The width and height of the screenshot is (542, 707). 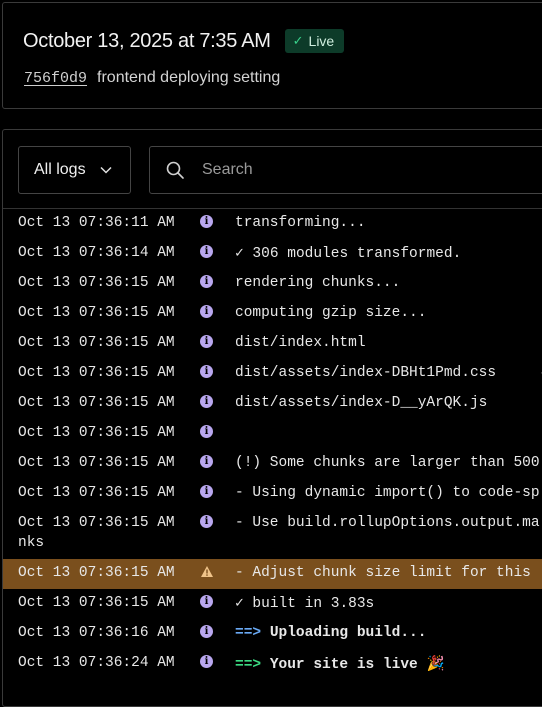 I want to click on log-message-text: ✓ built in 3.83s, so click(x=305, y=604).